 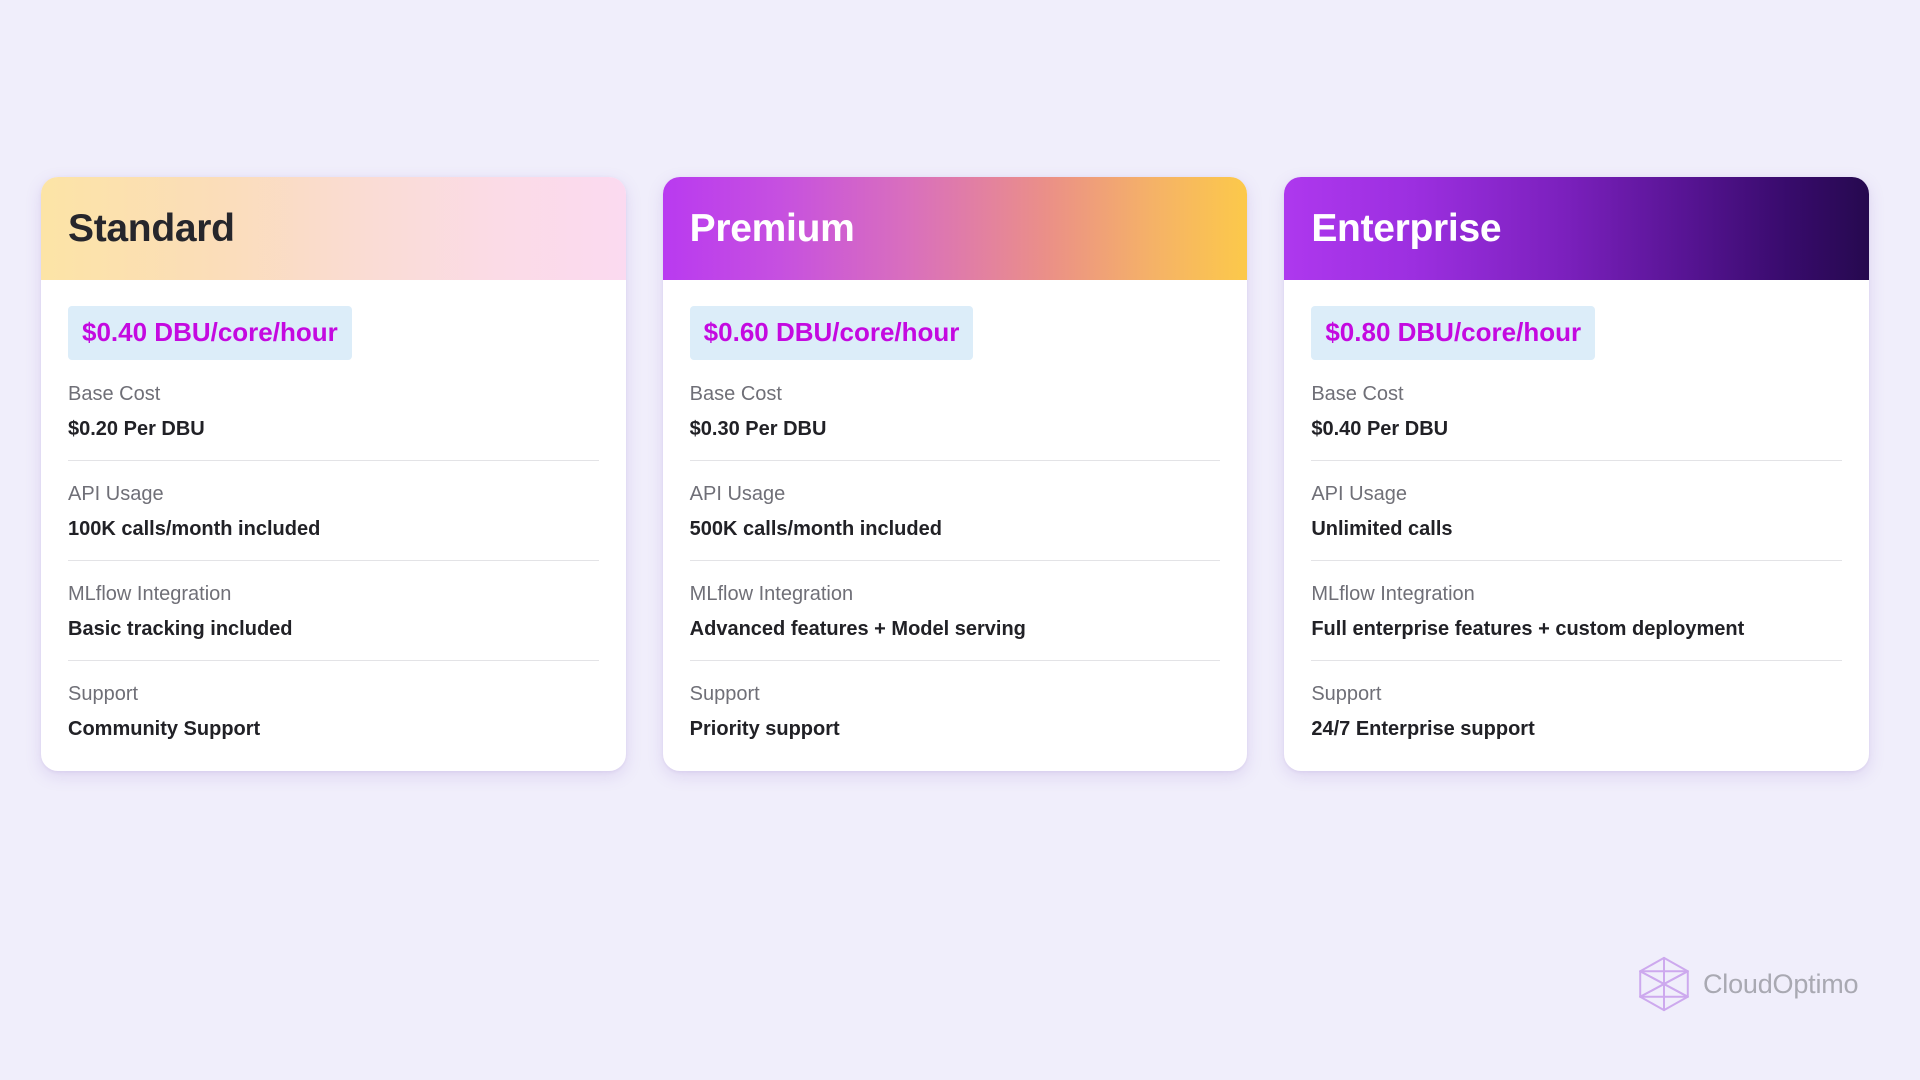 I want to click on brand-logo: CloudOptimo, so click(x=1747, y=984).